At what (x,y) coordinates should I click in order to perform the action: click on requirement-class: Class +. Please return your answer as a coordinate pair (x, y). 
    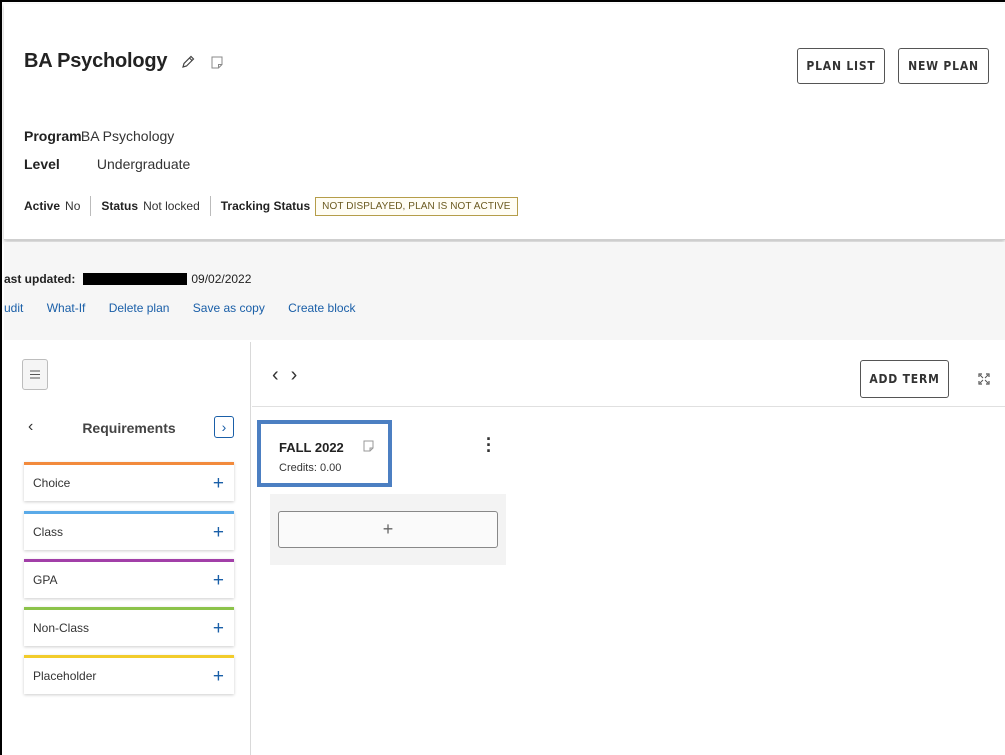
    Looking at the image, I should click on (129, 530).